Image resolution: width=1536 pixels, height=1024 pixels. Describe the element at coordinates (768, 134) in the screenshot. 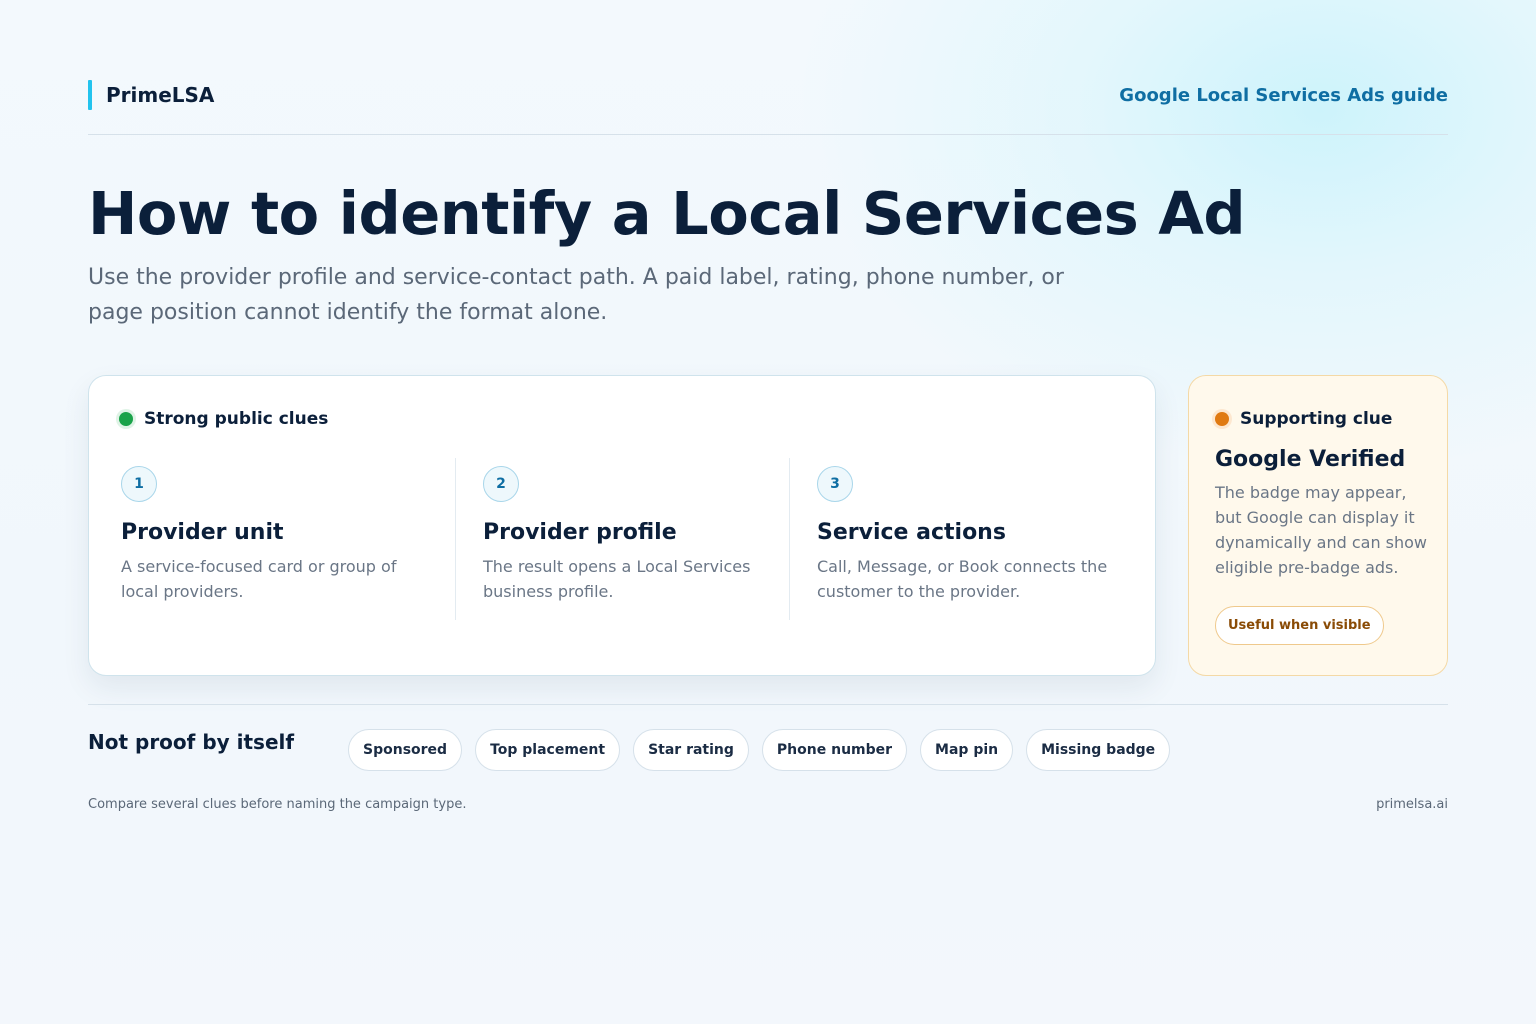

I see `header-divider` at that location.